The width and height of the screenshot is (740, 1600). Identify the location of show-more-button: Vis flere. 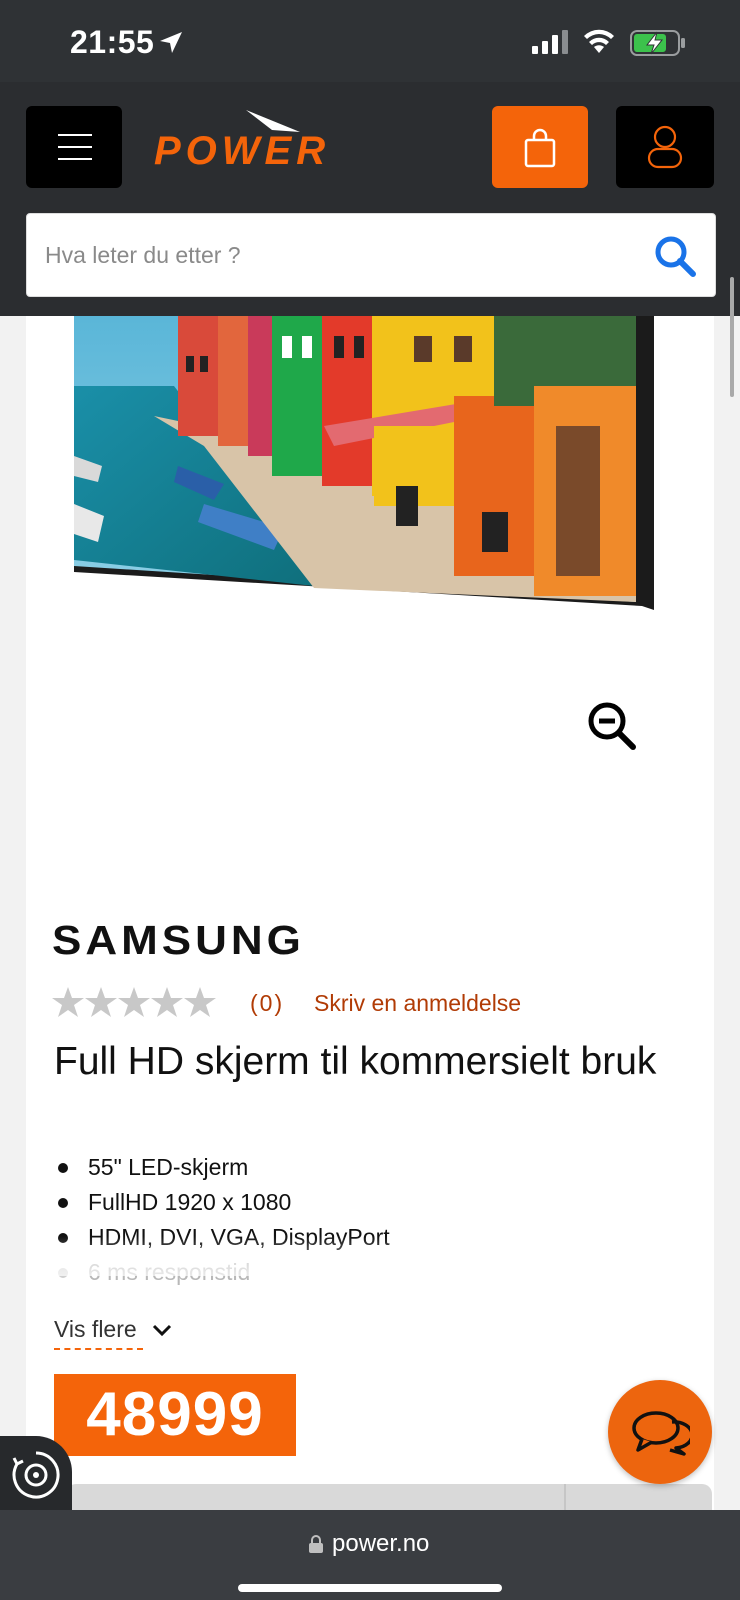
(113, 1329).